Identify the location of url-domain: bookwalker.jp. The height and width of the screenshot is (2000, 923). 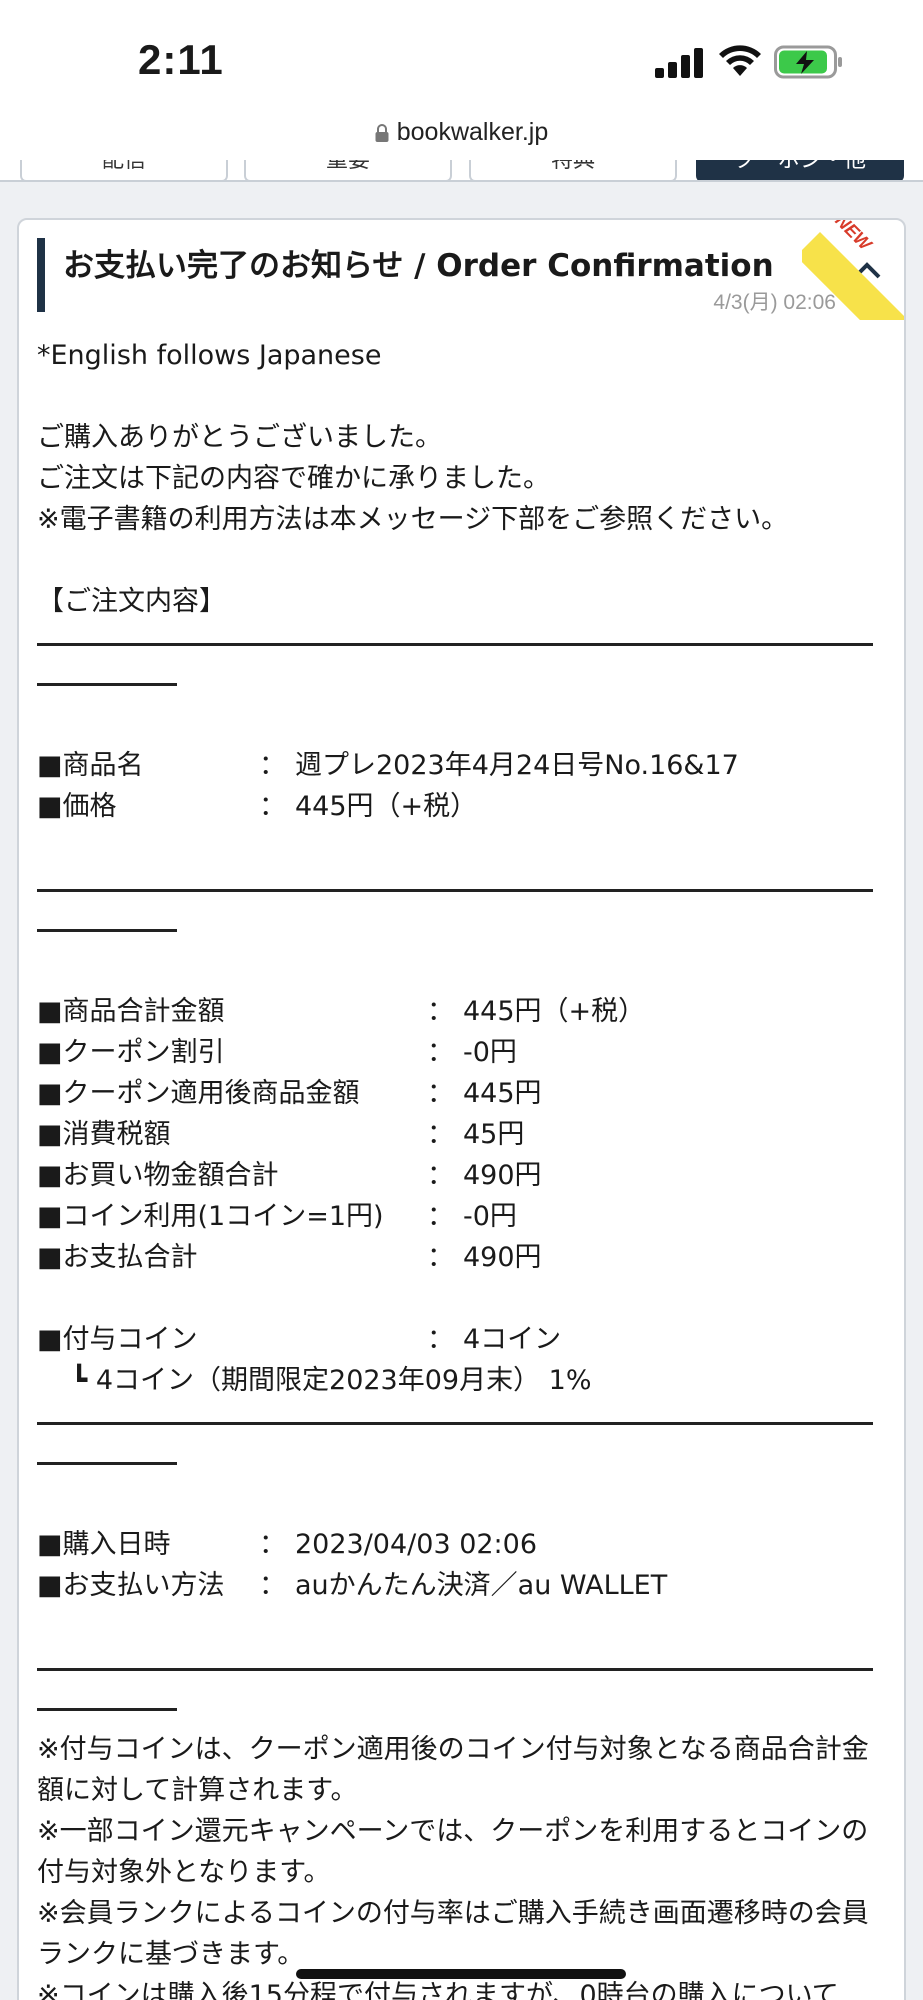
(472, 132).